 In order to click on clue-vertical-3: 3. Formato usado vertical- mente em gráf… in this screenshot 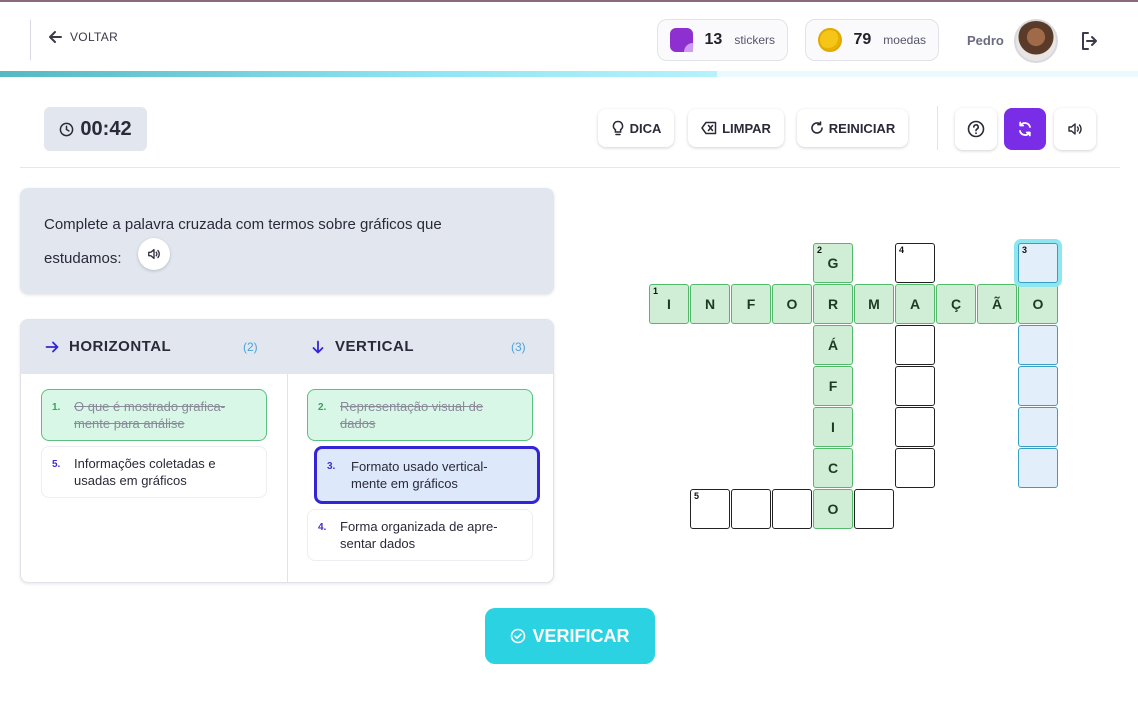, I will do `click(427, 475)`.